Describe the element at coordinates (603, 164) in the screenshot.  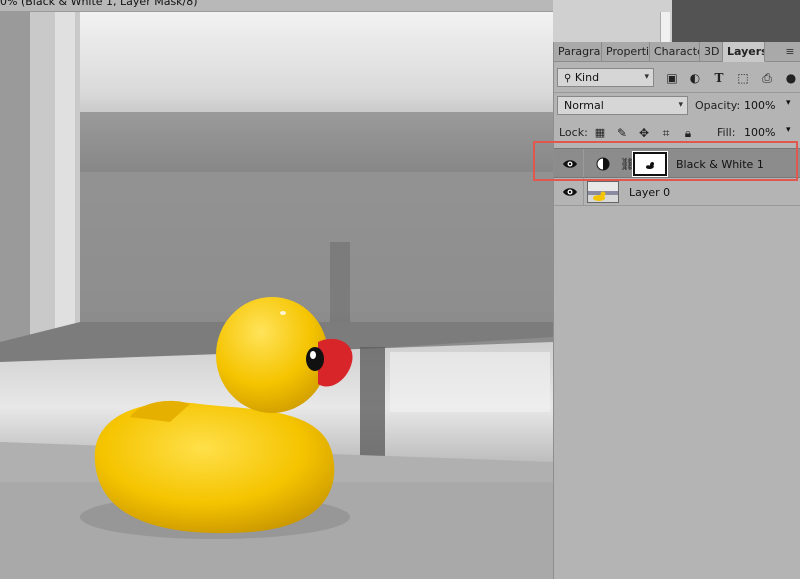
I see `adjustment-layer-icon` at that location.